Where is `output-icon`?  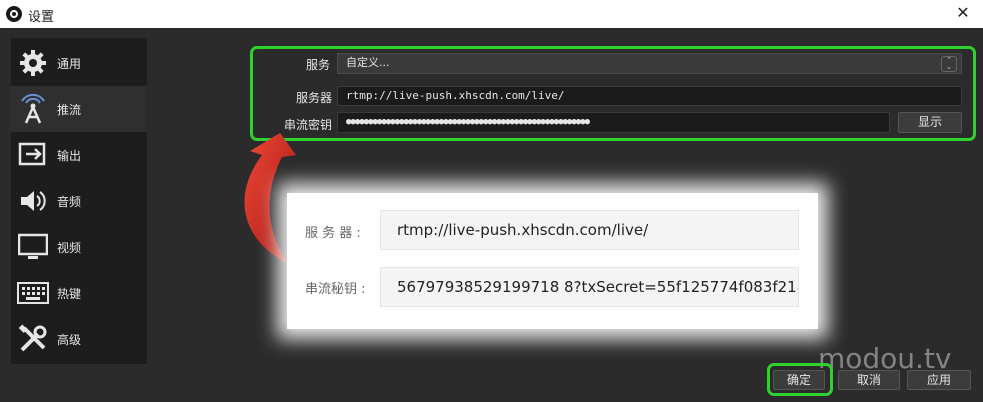
output-icon is located at coordinates (33, 155).